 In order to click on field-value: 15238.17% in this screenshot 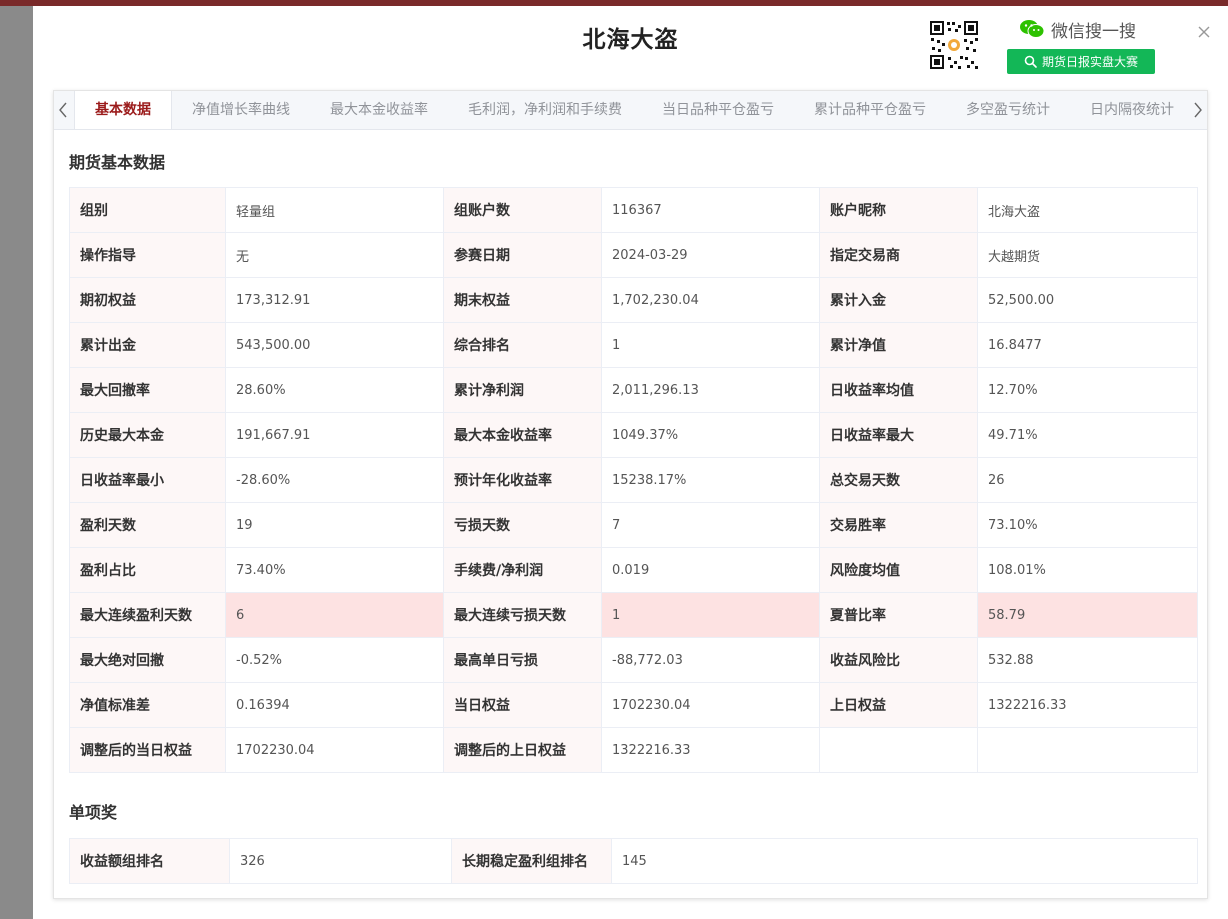, I will do `click(710, 480)`.